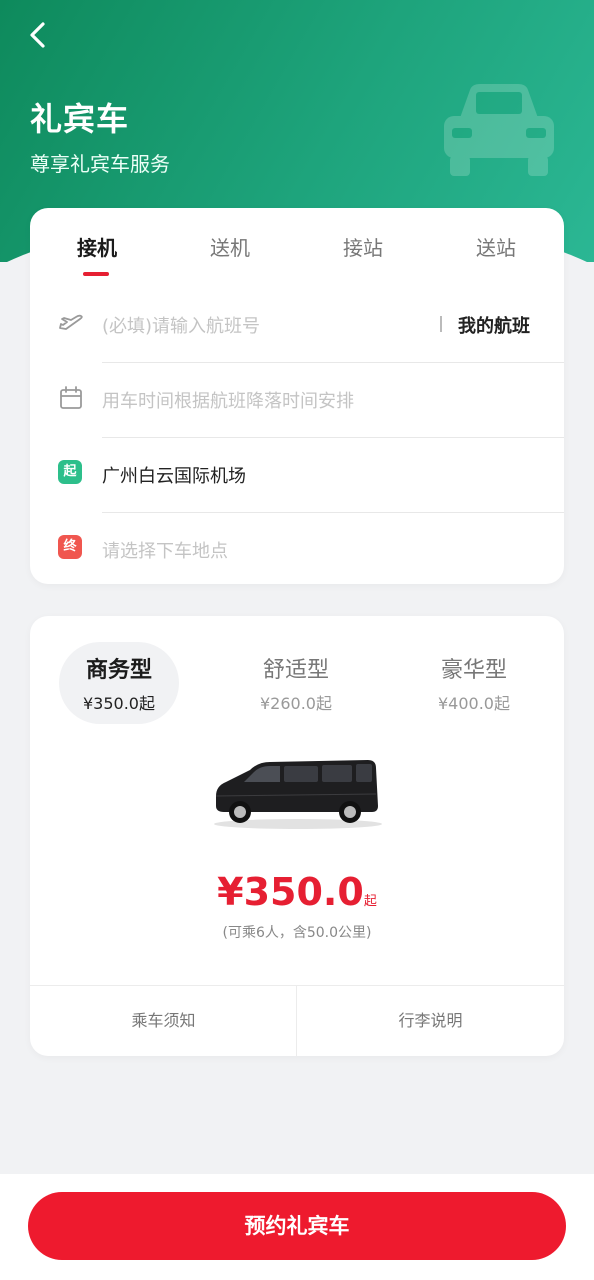 This screenshot has width=594, height=1280. I want to click on car-type-price: ¥260.0起, so click(296, 703).